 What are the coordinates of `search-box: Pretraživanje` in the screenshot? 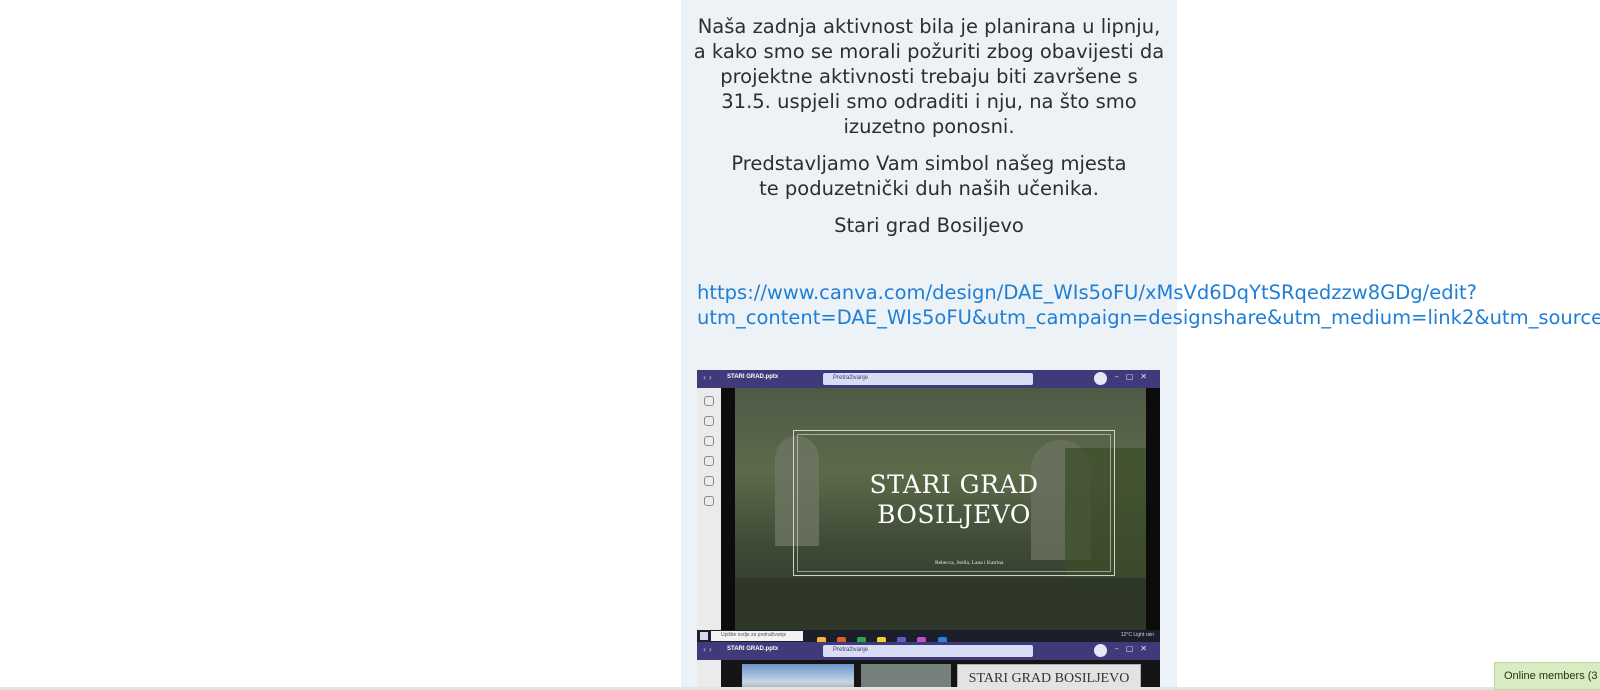 It's located at (928, 379).